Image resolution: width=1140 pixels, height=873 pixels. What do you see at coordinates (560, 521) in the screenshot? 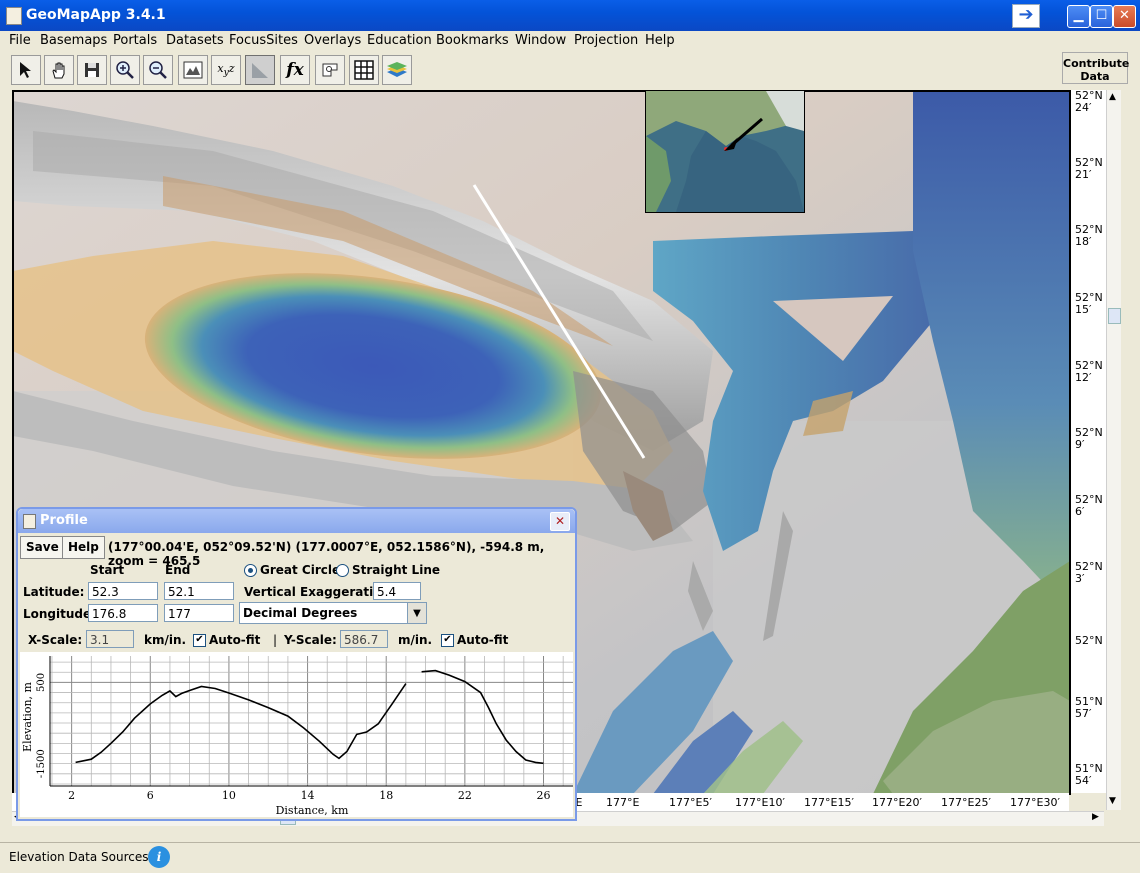
I see `profile-close-button: ✕` at bounding box center [560, 521].